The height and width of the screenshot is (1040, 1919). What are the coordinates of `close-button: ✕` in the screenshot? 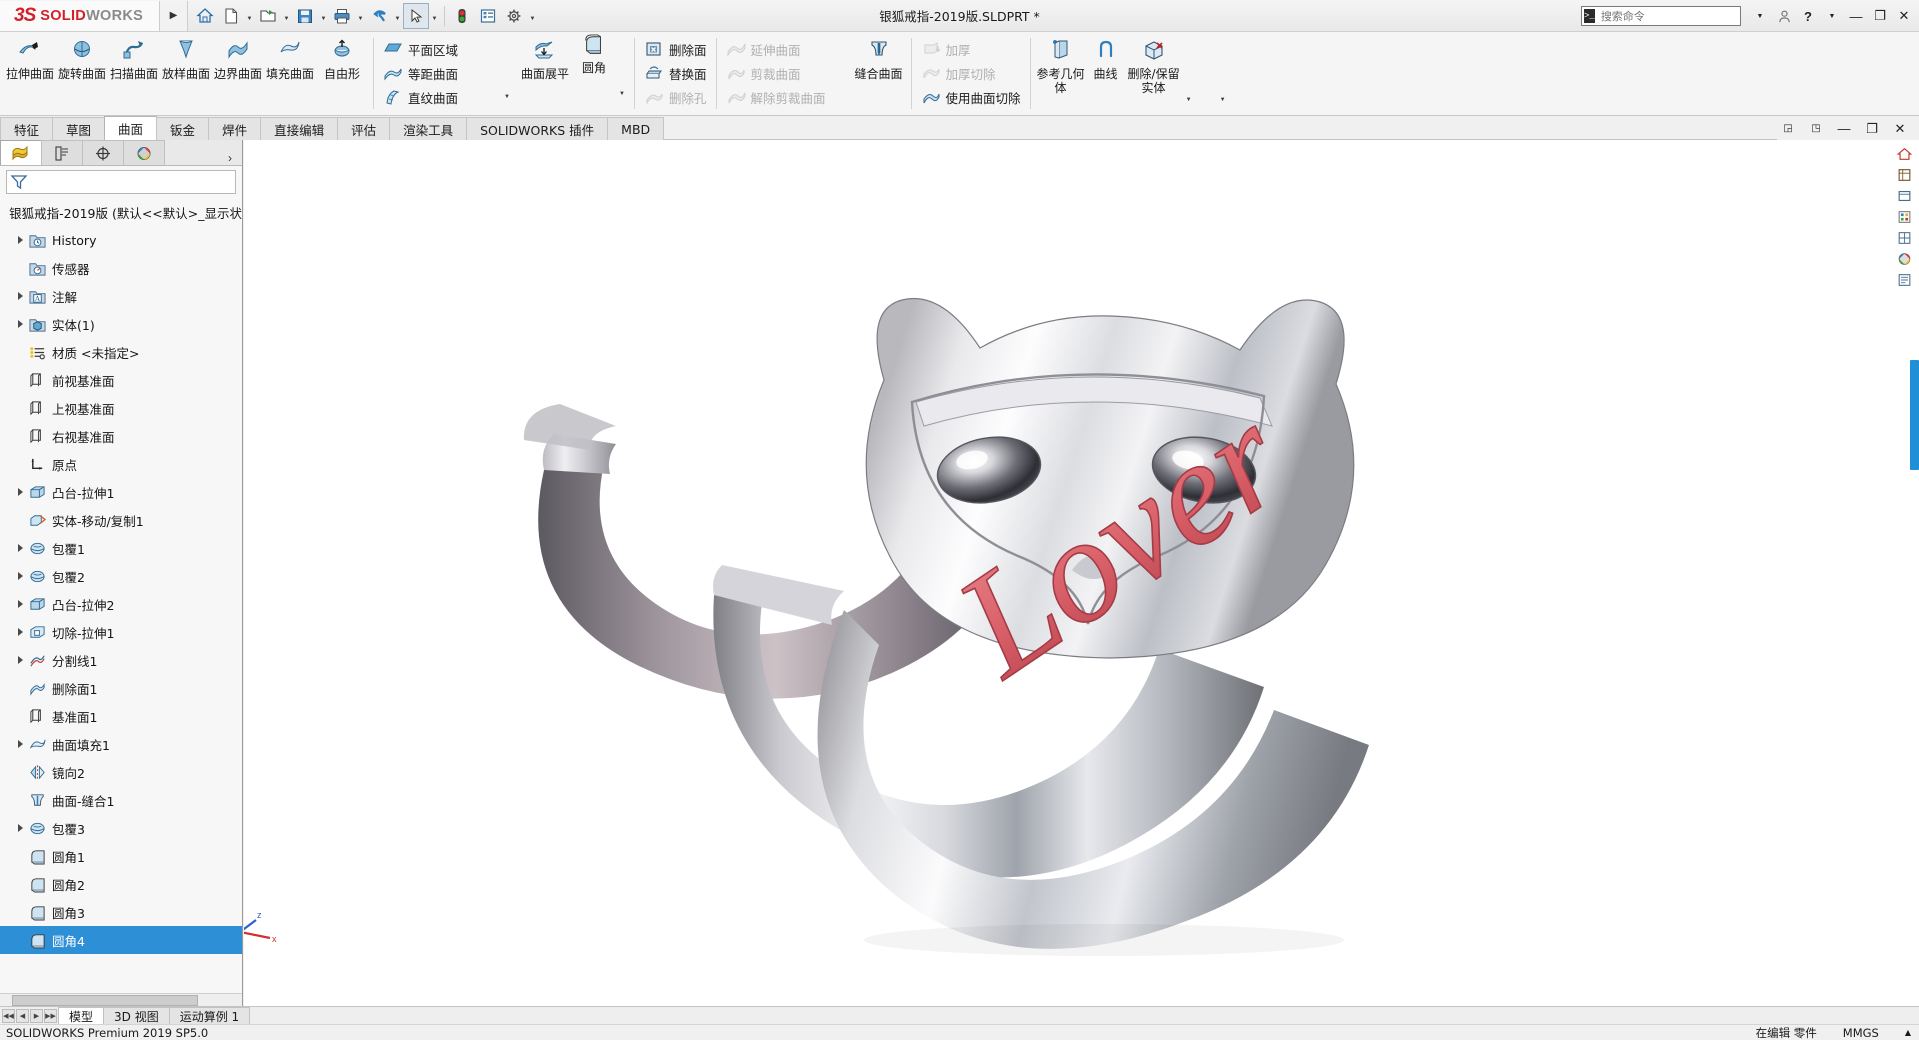 It's located at (1904, 16).